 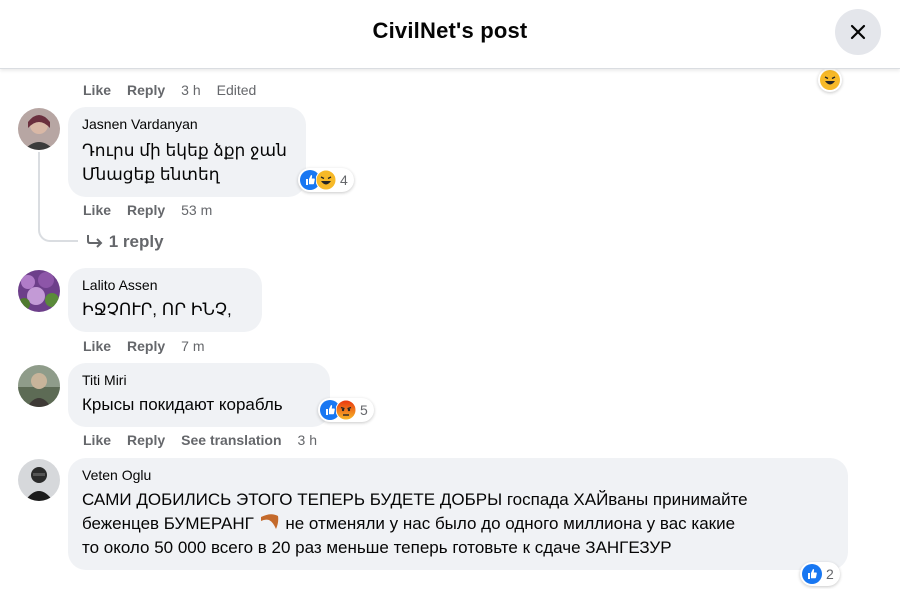 What do you see at coordinates (165, 285) in the screenshot?
I see `comment-author: Lalito Assen` at bounding box center [165, 285].